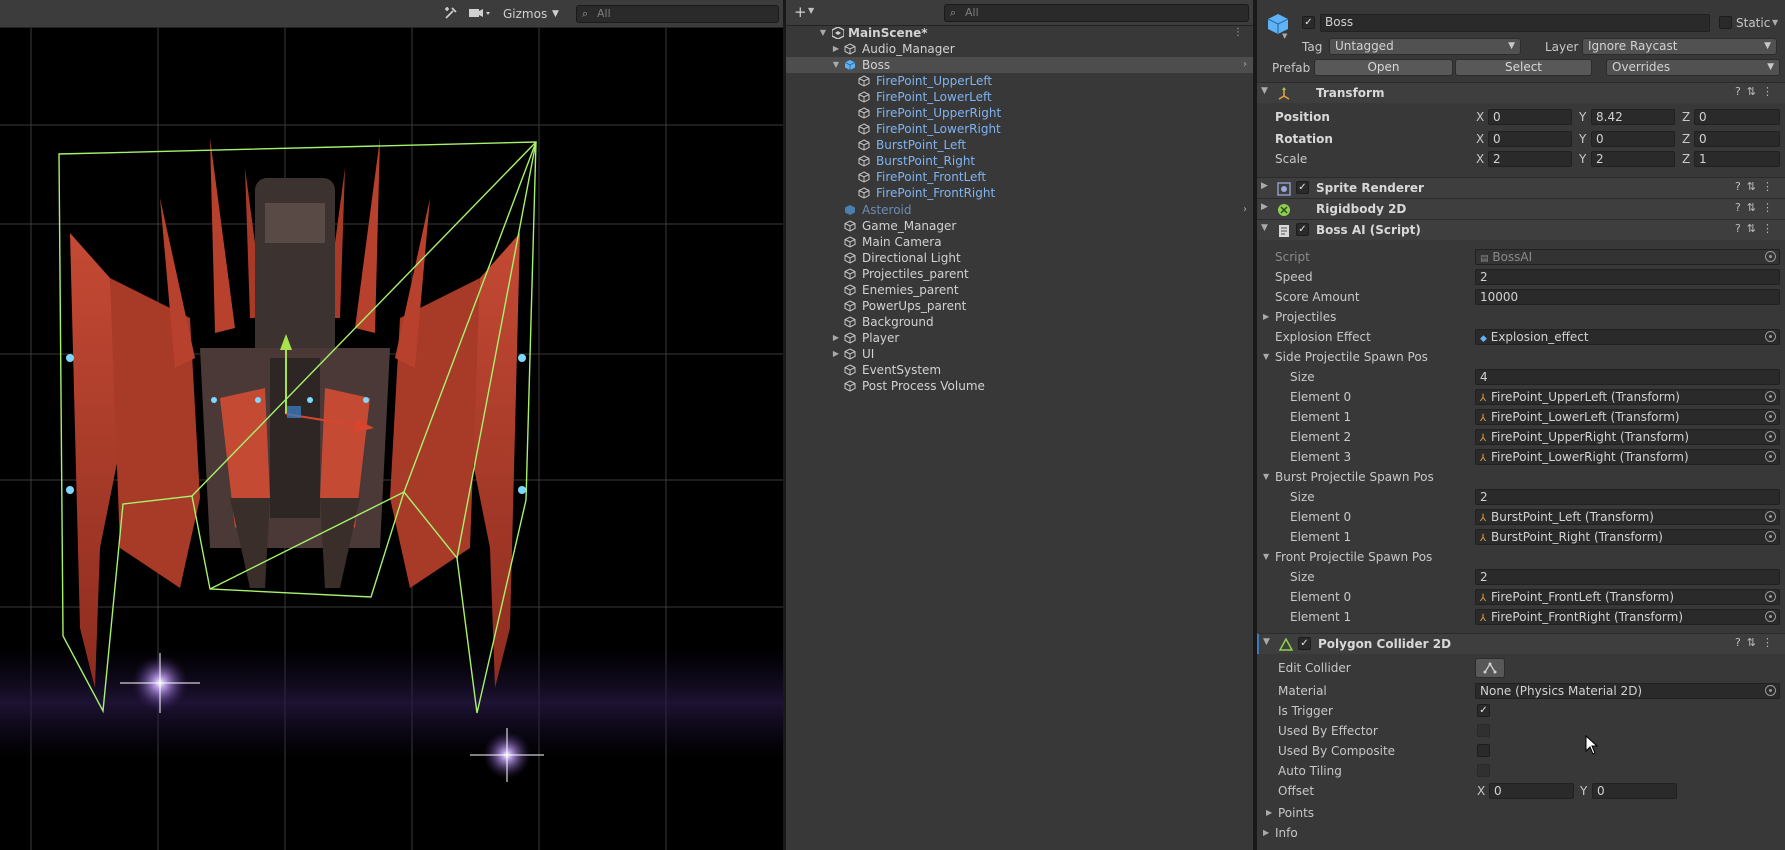 The height and width of the screenshot is (850, 1785). I want to click on side-element-field: ⅄ FirePoint_UpperRight (Transform), so click(1627, 437).